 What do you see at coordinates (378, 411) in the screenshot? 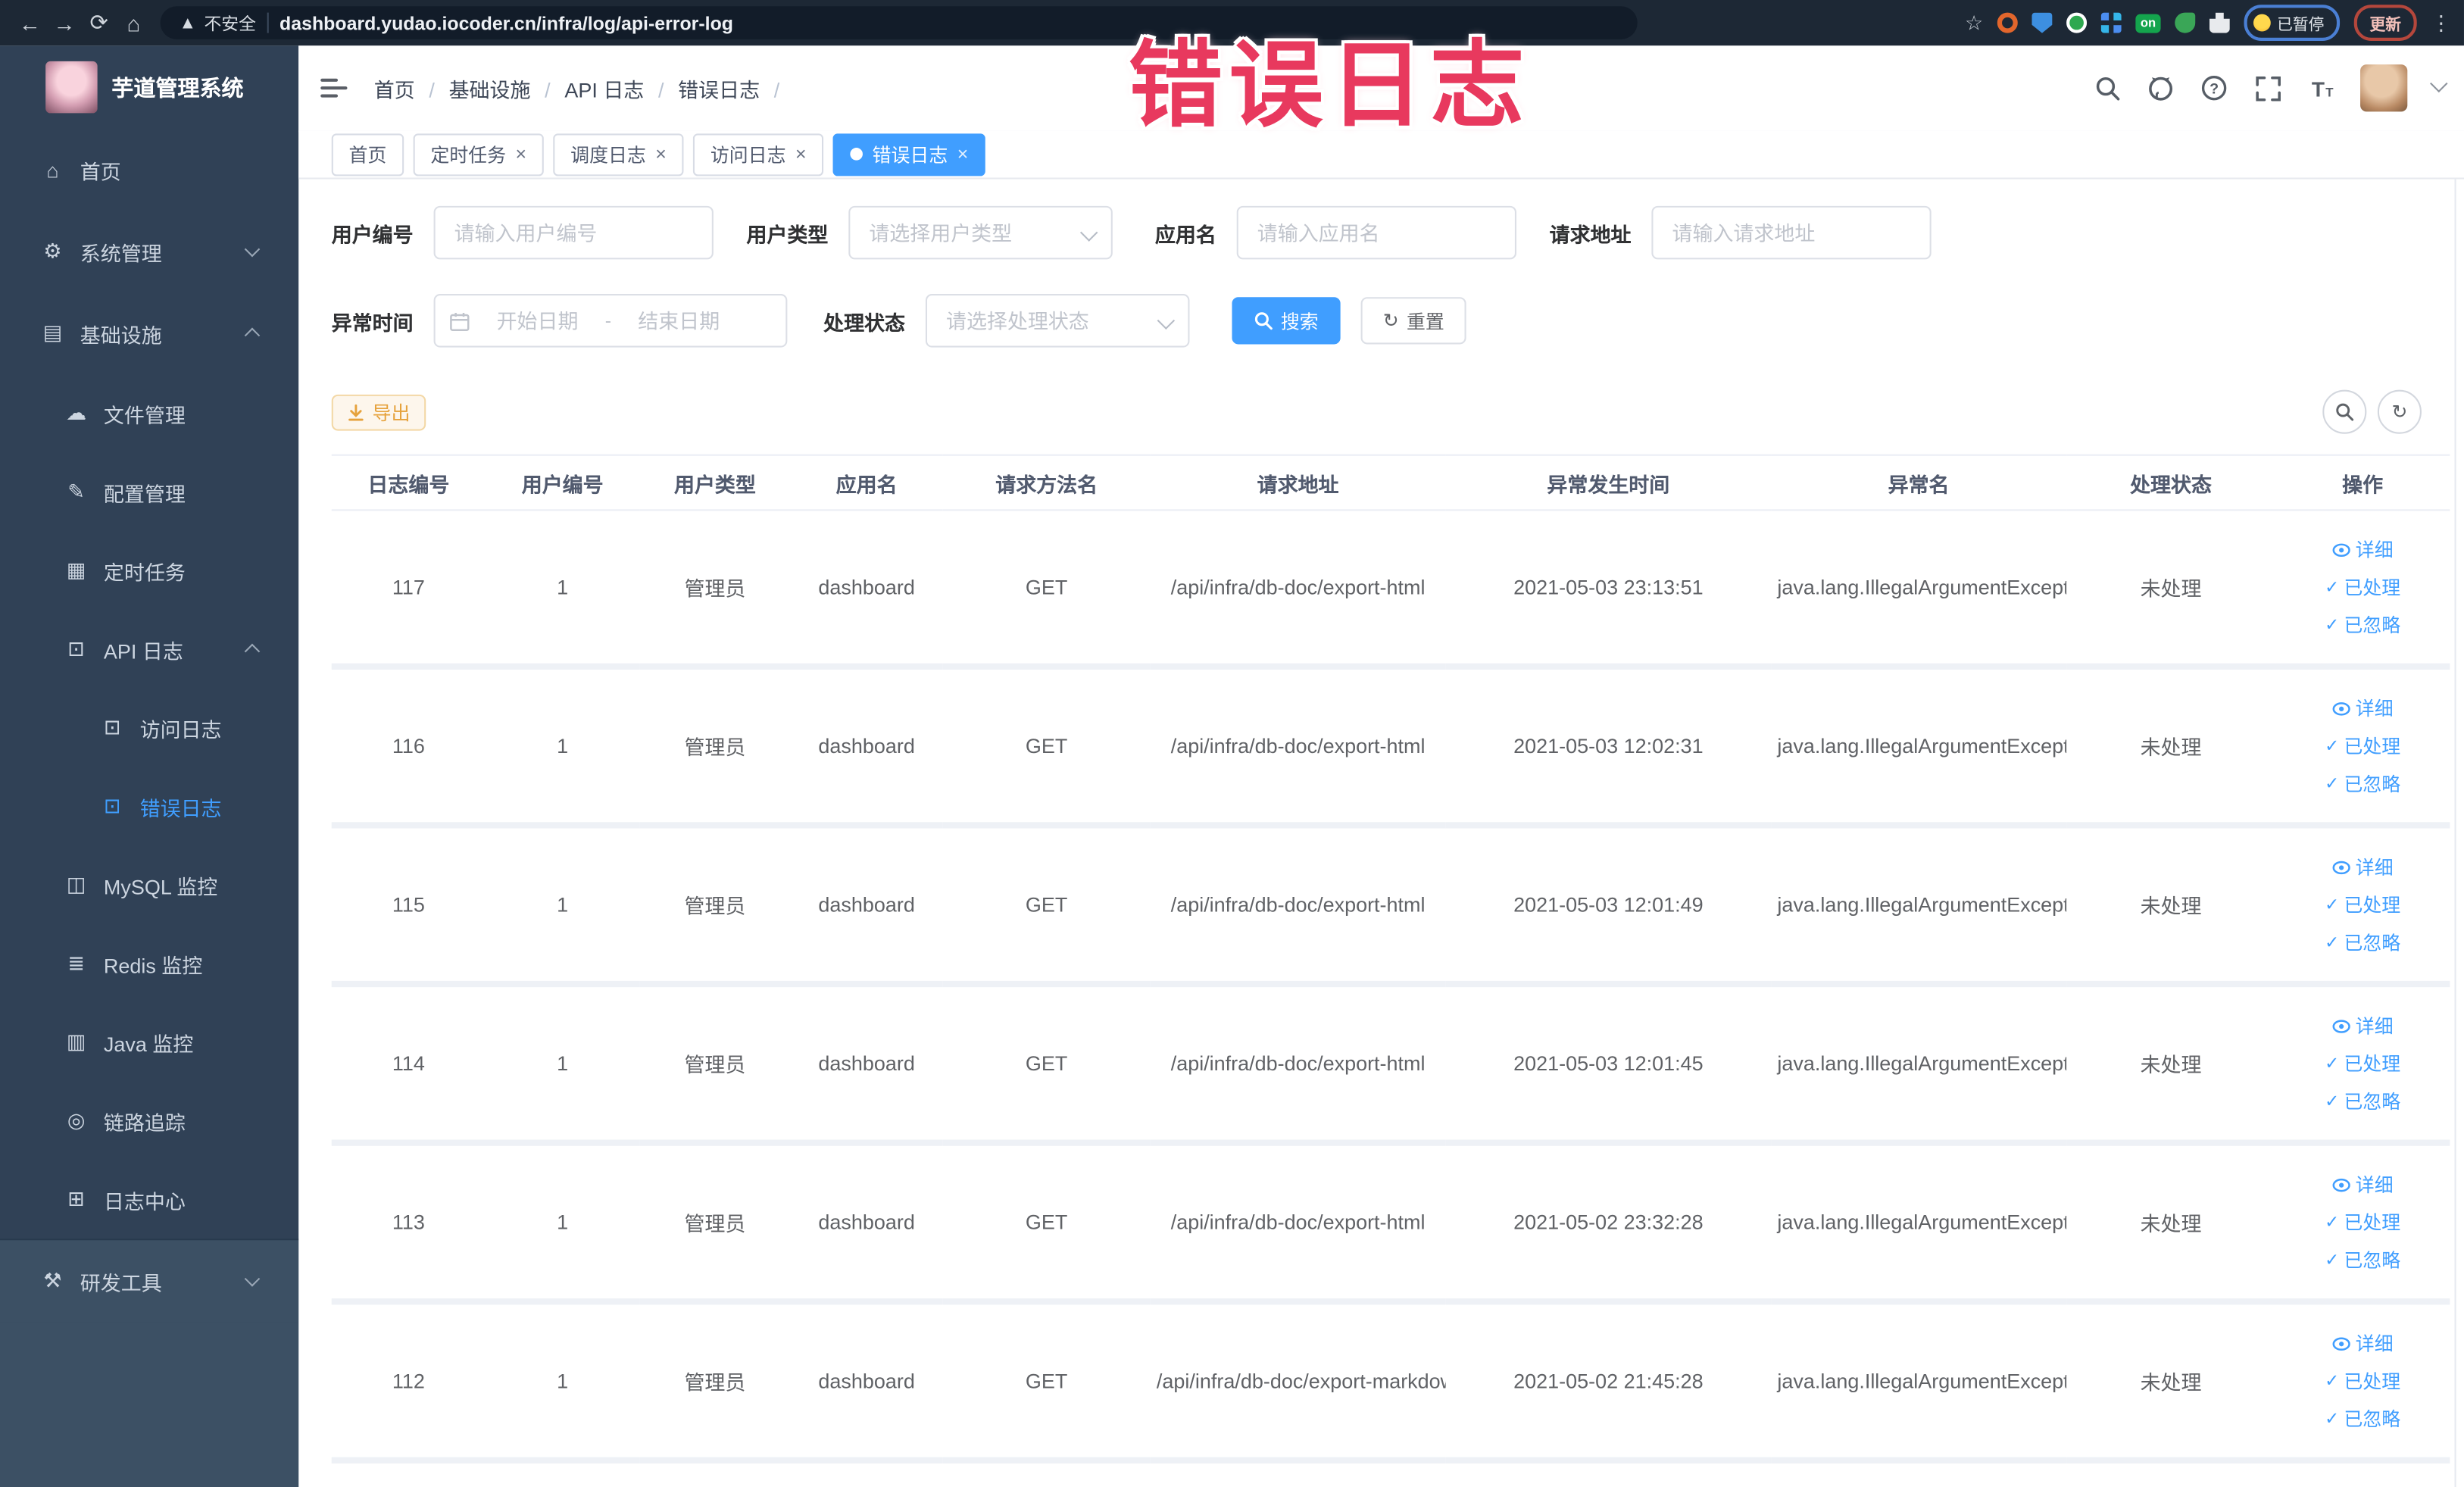
I see `export-button: 导出` at bounding box center [378, 411].